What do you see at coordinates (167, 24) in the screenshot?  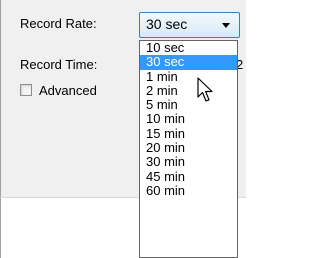 I see `record-rate-value: 30 sec` at bounding box center [167, 24].